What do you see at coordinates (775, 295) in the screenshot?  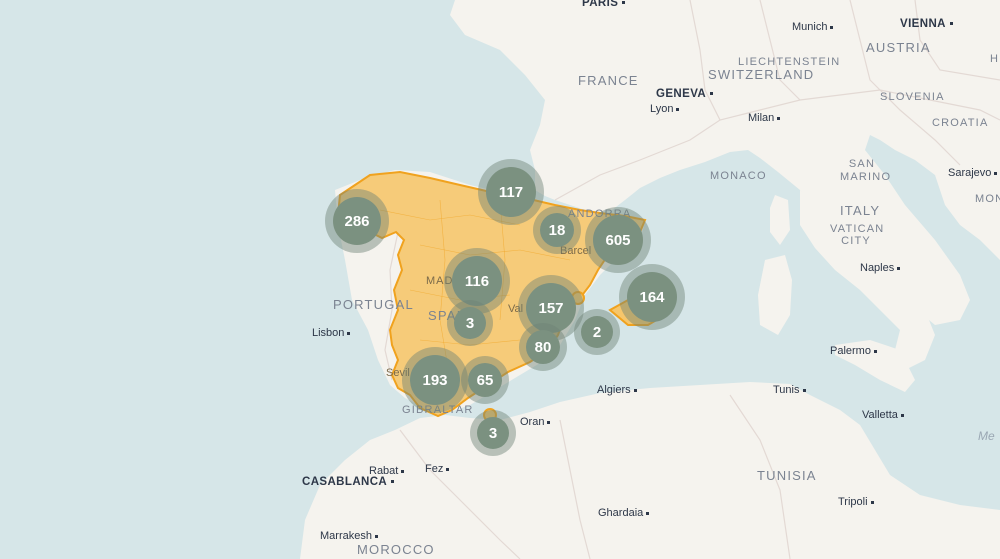 I see `sardinia-land` at bounding box center [775, 295].